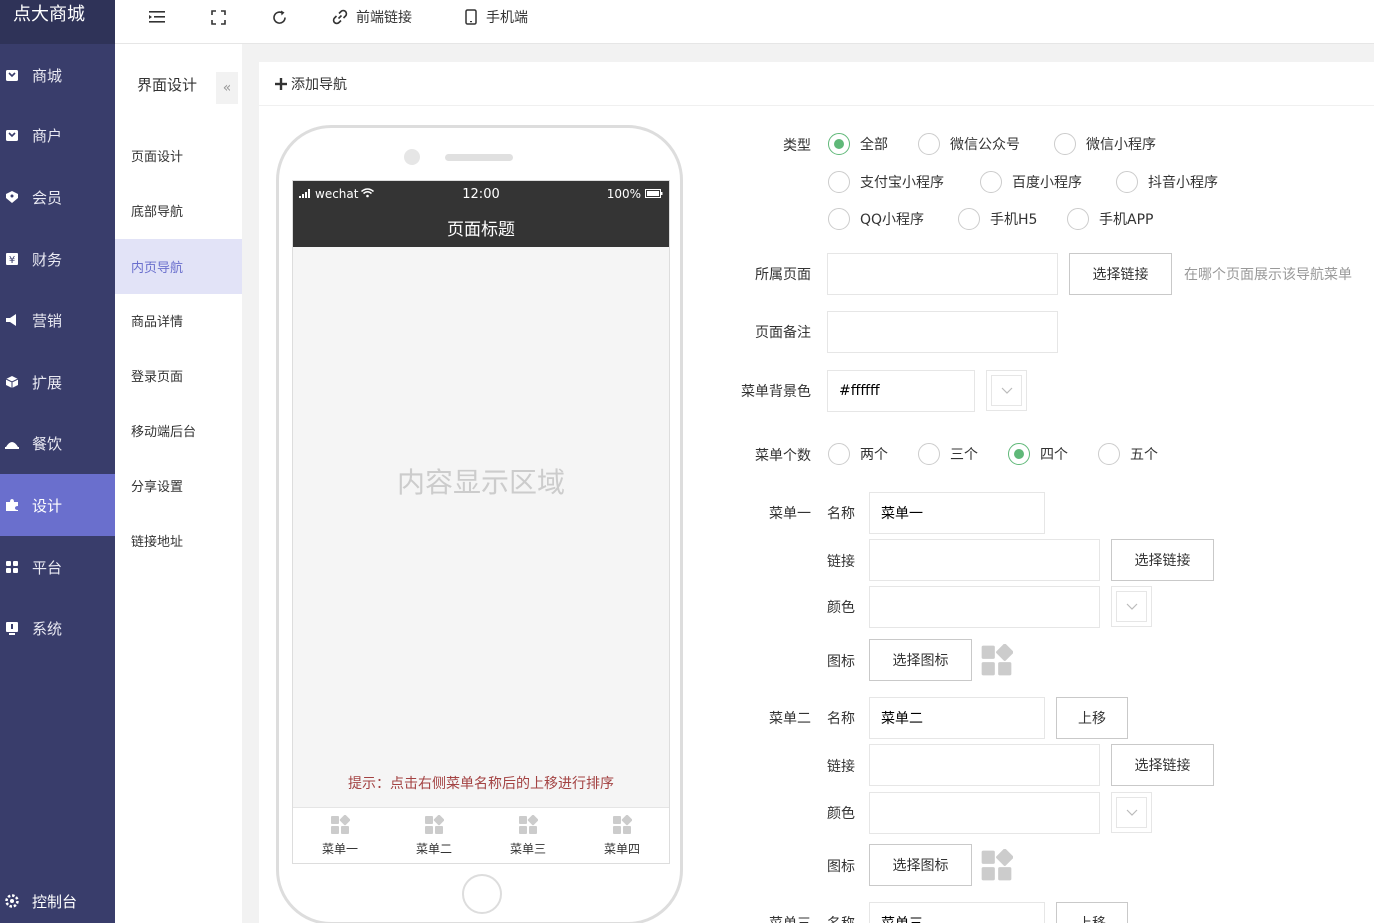 The height and width of the screenshot is (923, 1374). I want to click on tab-label: 菜单四, so click(621, 848).